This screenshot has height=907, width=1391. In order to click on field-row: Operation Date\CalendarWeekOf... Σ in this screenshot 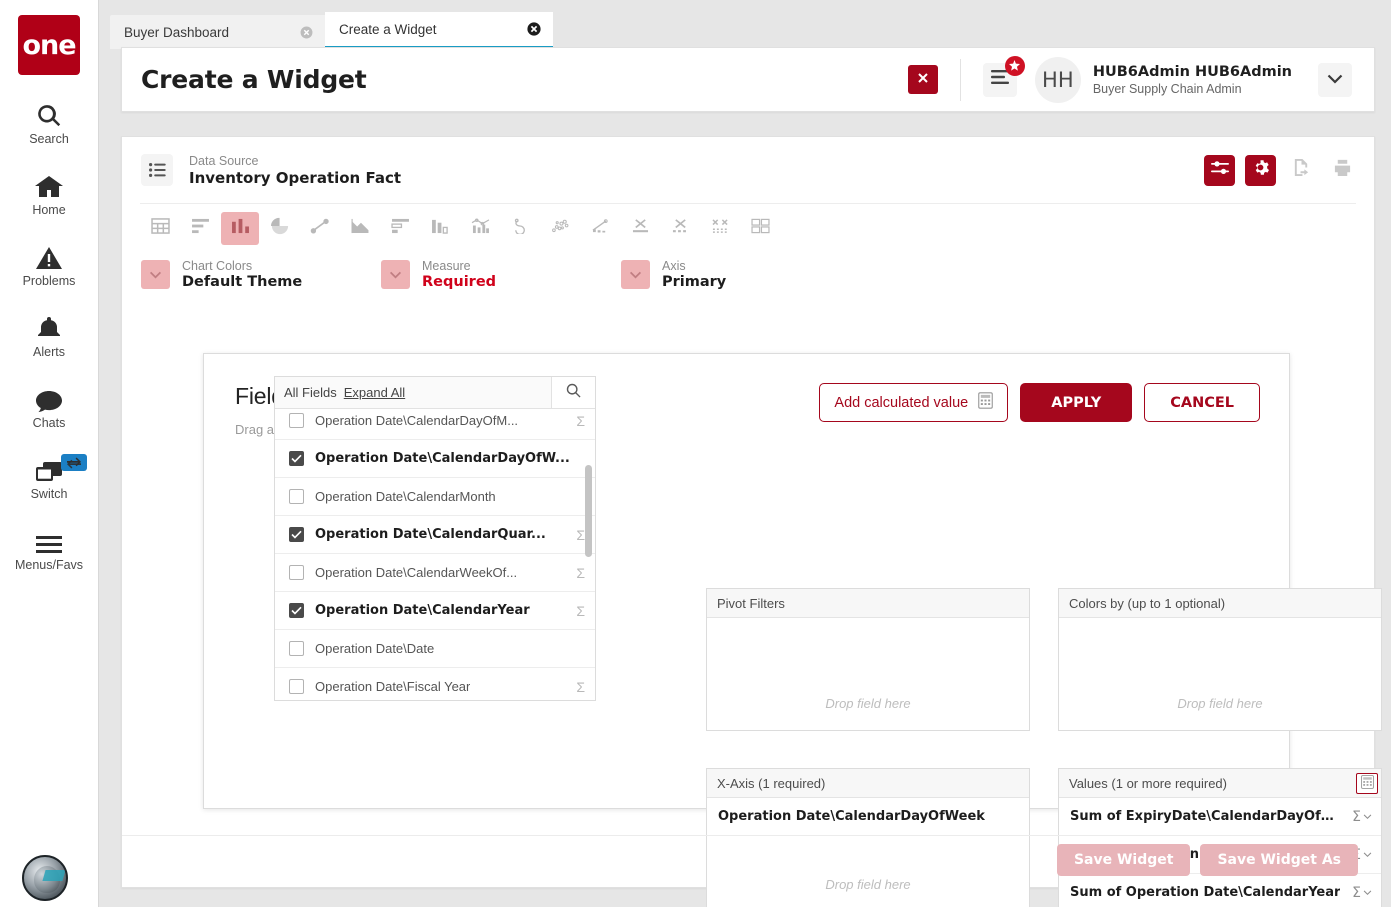, I will do `click(435, 573)`.